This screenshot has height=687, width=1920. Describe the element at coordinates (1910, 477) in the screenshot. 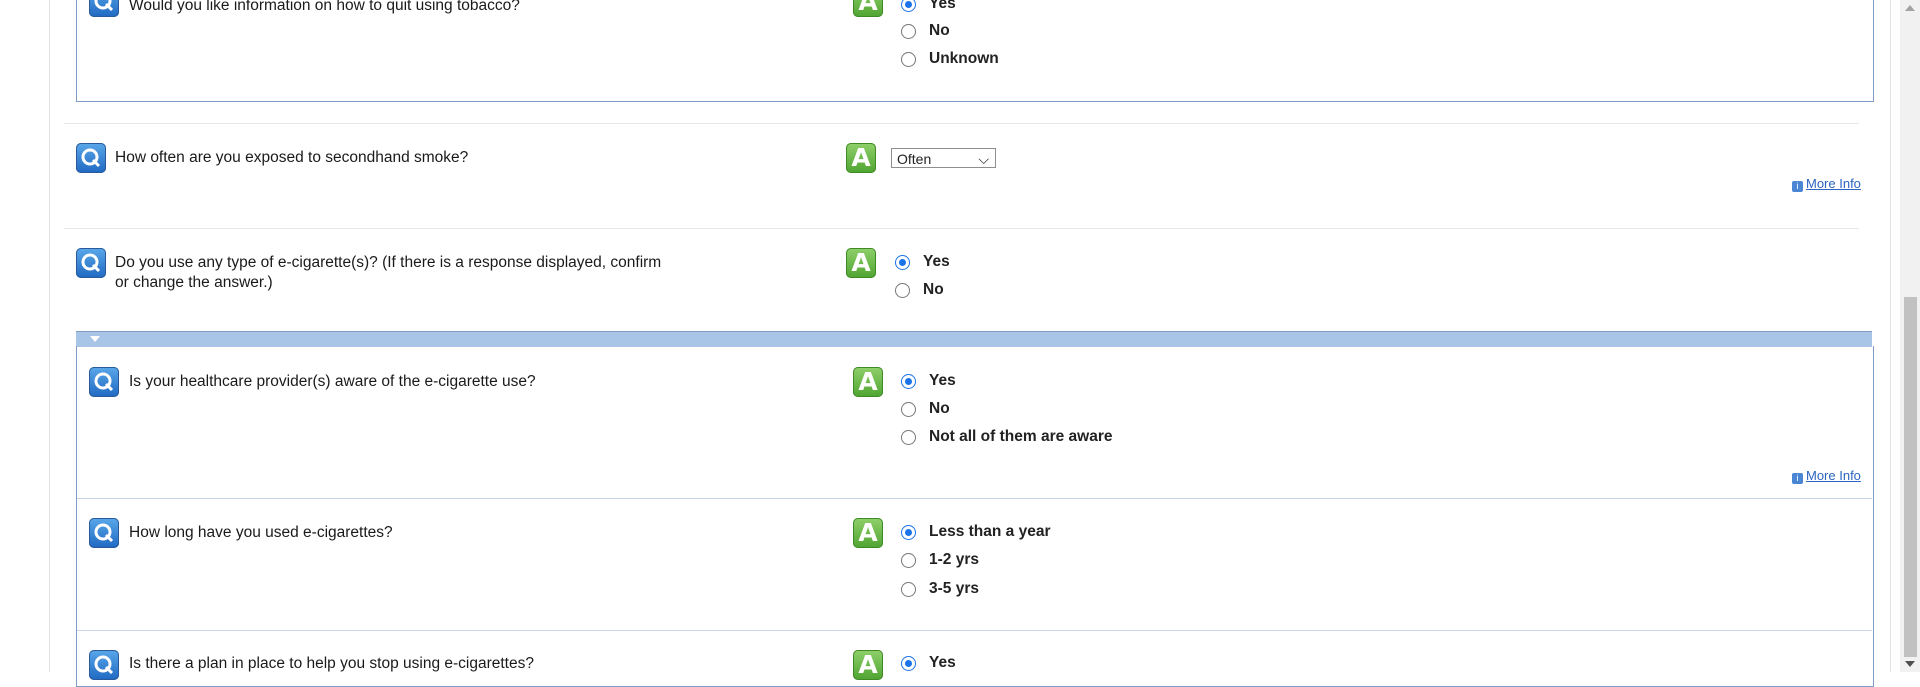

I see `scrollbar-thumb` at that location.